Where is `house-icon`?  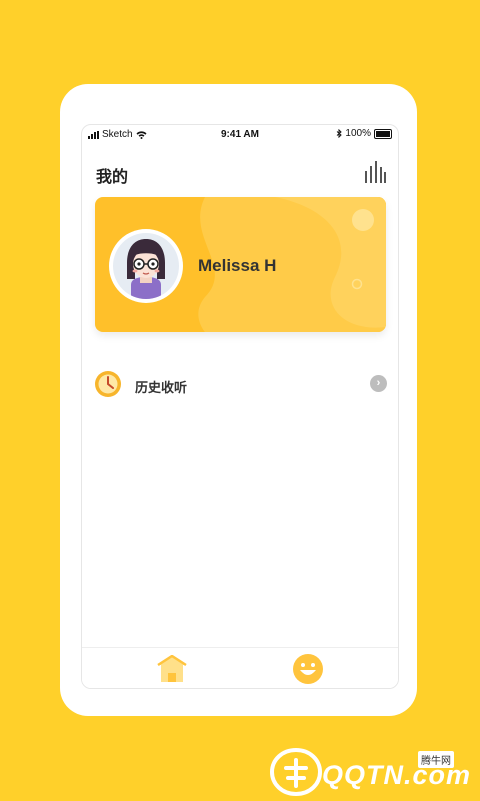
house-icon is located at coordinates (172, 669).